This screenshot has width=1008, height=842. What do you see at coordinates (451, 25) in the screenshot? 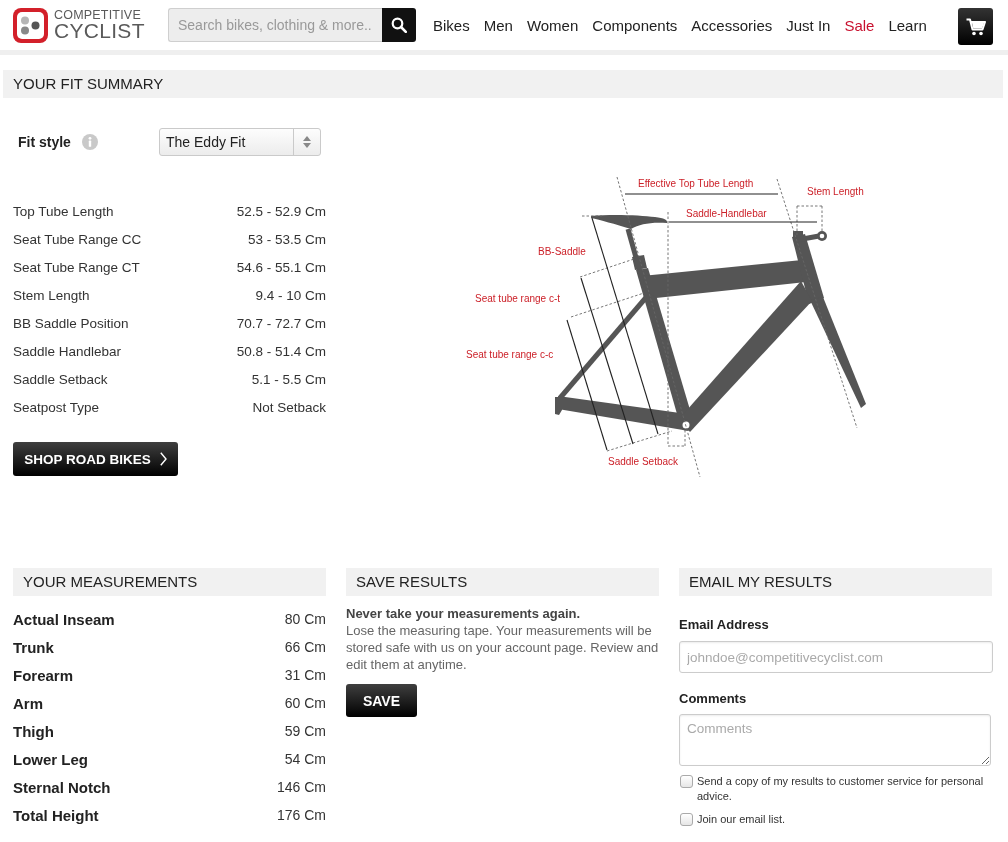
I see `nav-link: Bikes` at bounding box center [451, 25].